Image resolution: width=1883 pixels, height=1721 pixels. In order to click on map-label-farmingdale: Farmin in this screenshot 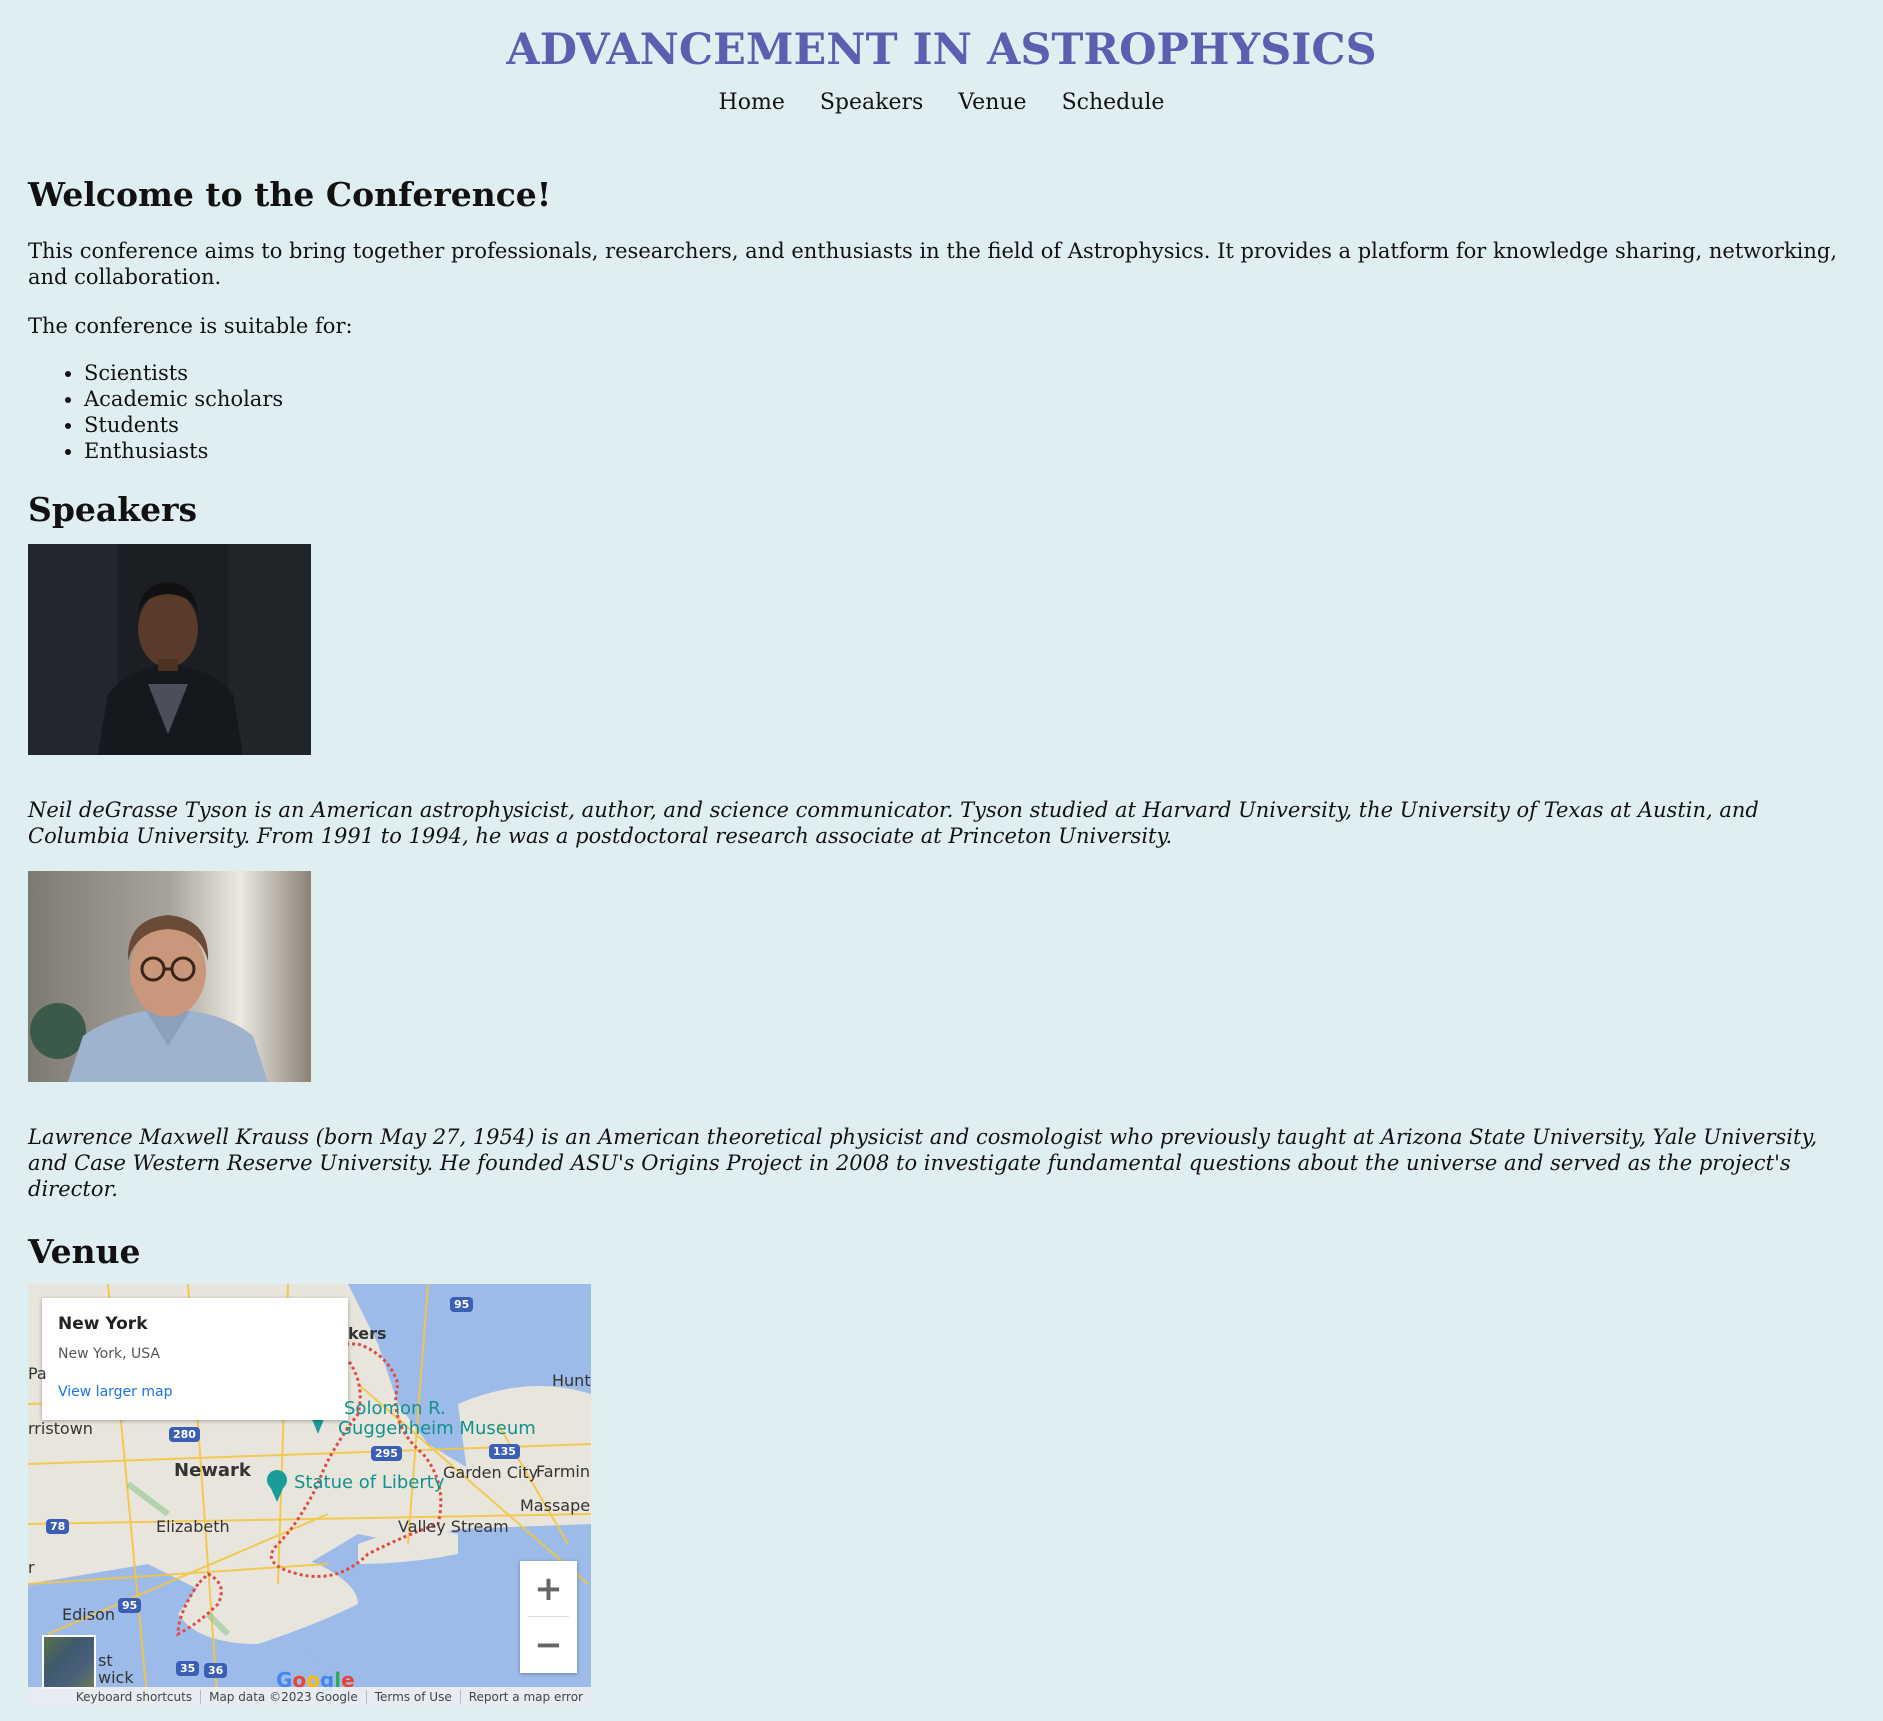, I will do `click(563, 1471)`.